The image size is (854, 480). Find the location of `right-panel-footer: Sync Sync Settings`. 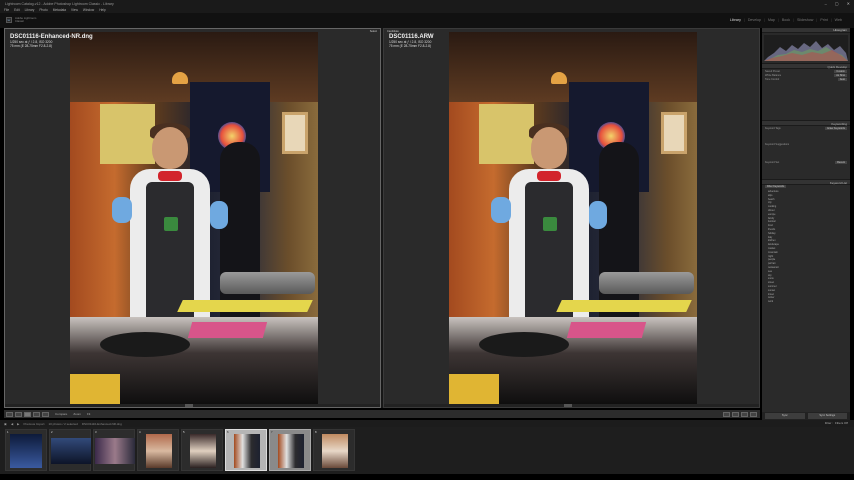

right-panel-footer: Sync Sync Settings is located at coordinates (806, 416).